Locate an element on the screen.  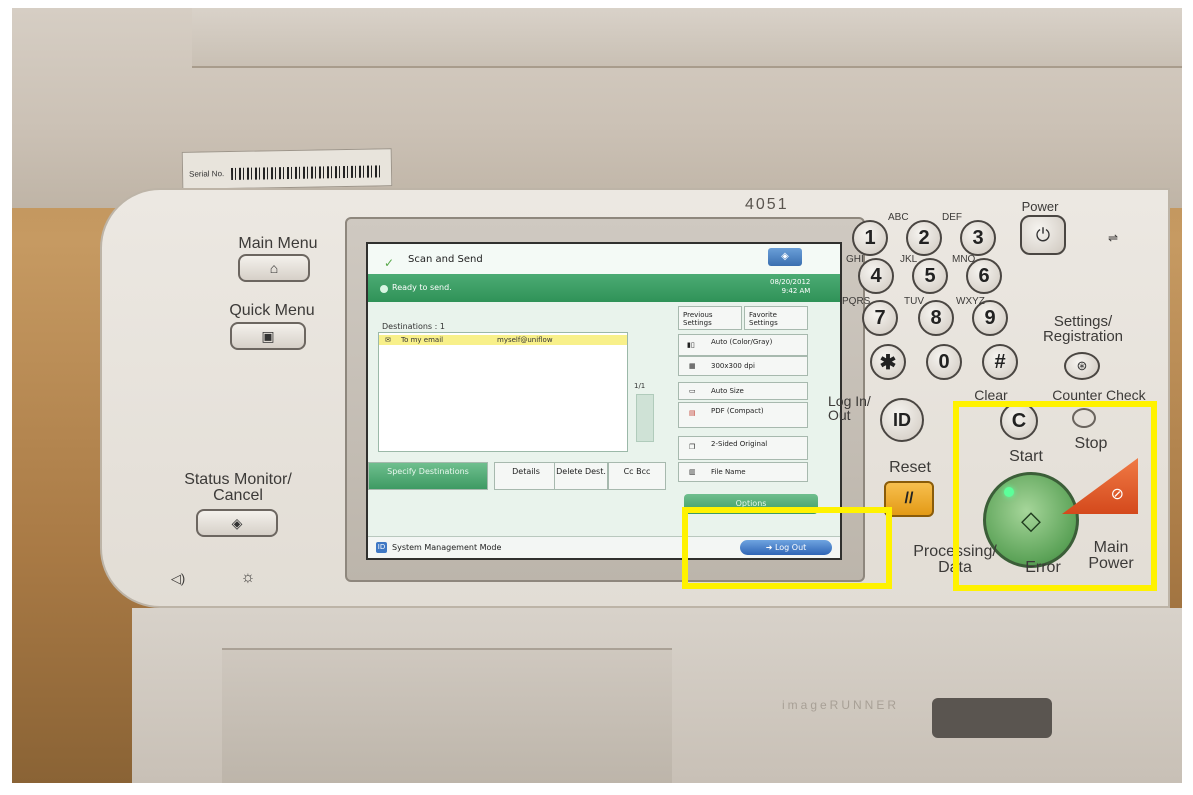
barcode-icon is located at coordinates (306, 172).